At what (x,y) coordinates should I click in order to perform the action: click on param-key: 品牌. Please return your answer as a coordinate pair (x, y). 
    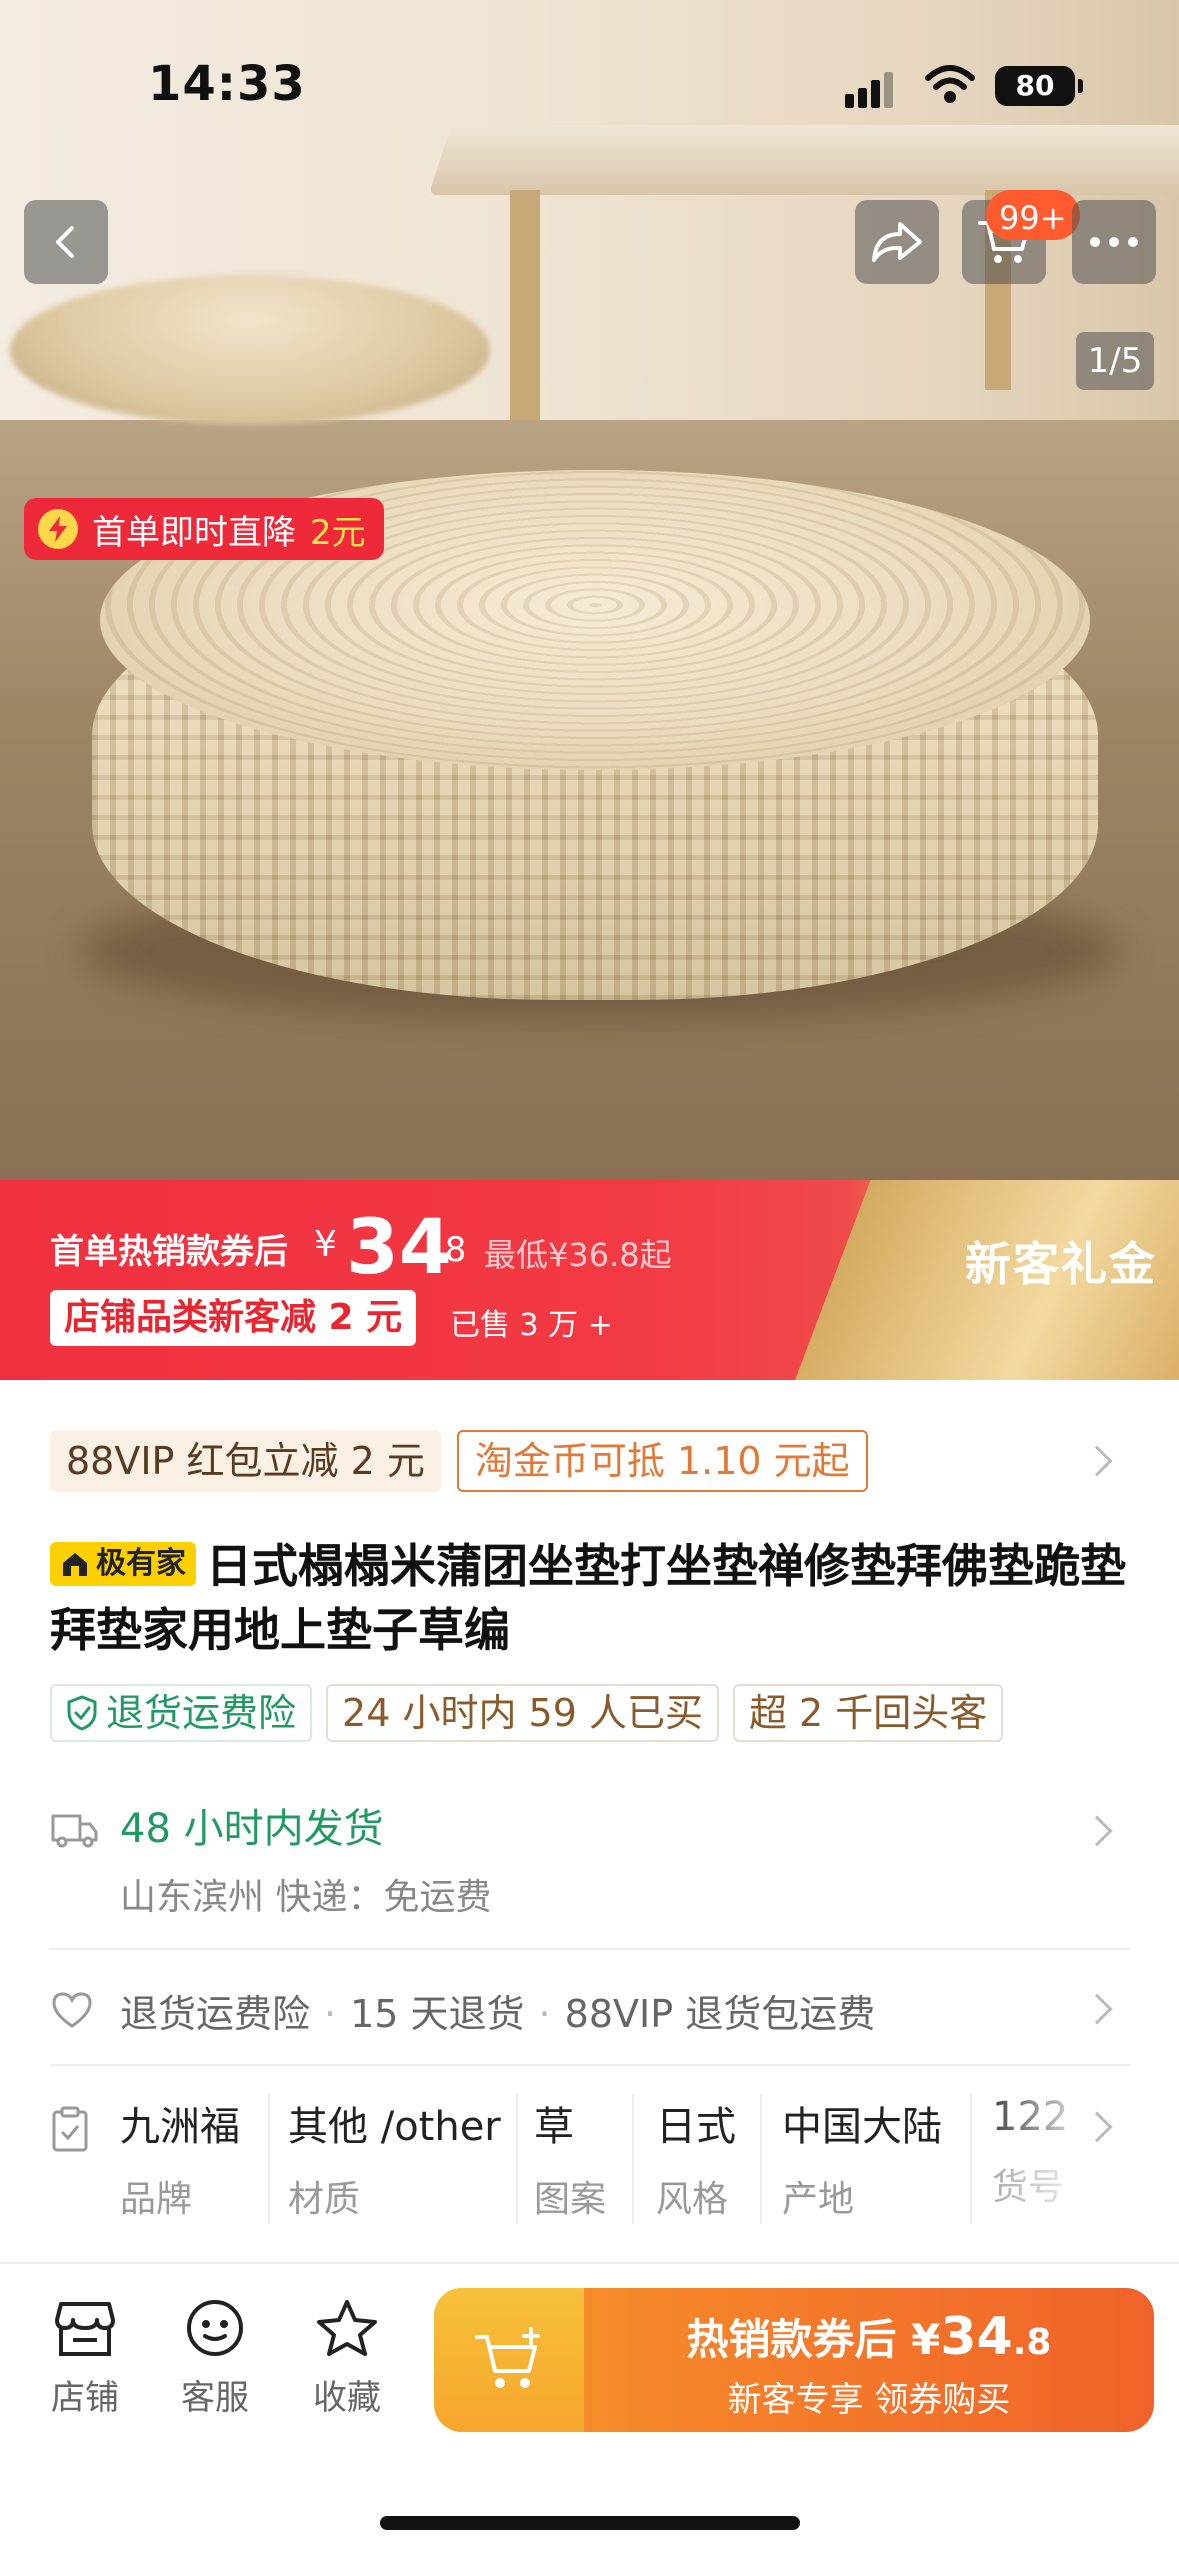
    Looking at the image, I should click on (156, 2199).